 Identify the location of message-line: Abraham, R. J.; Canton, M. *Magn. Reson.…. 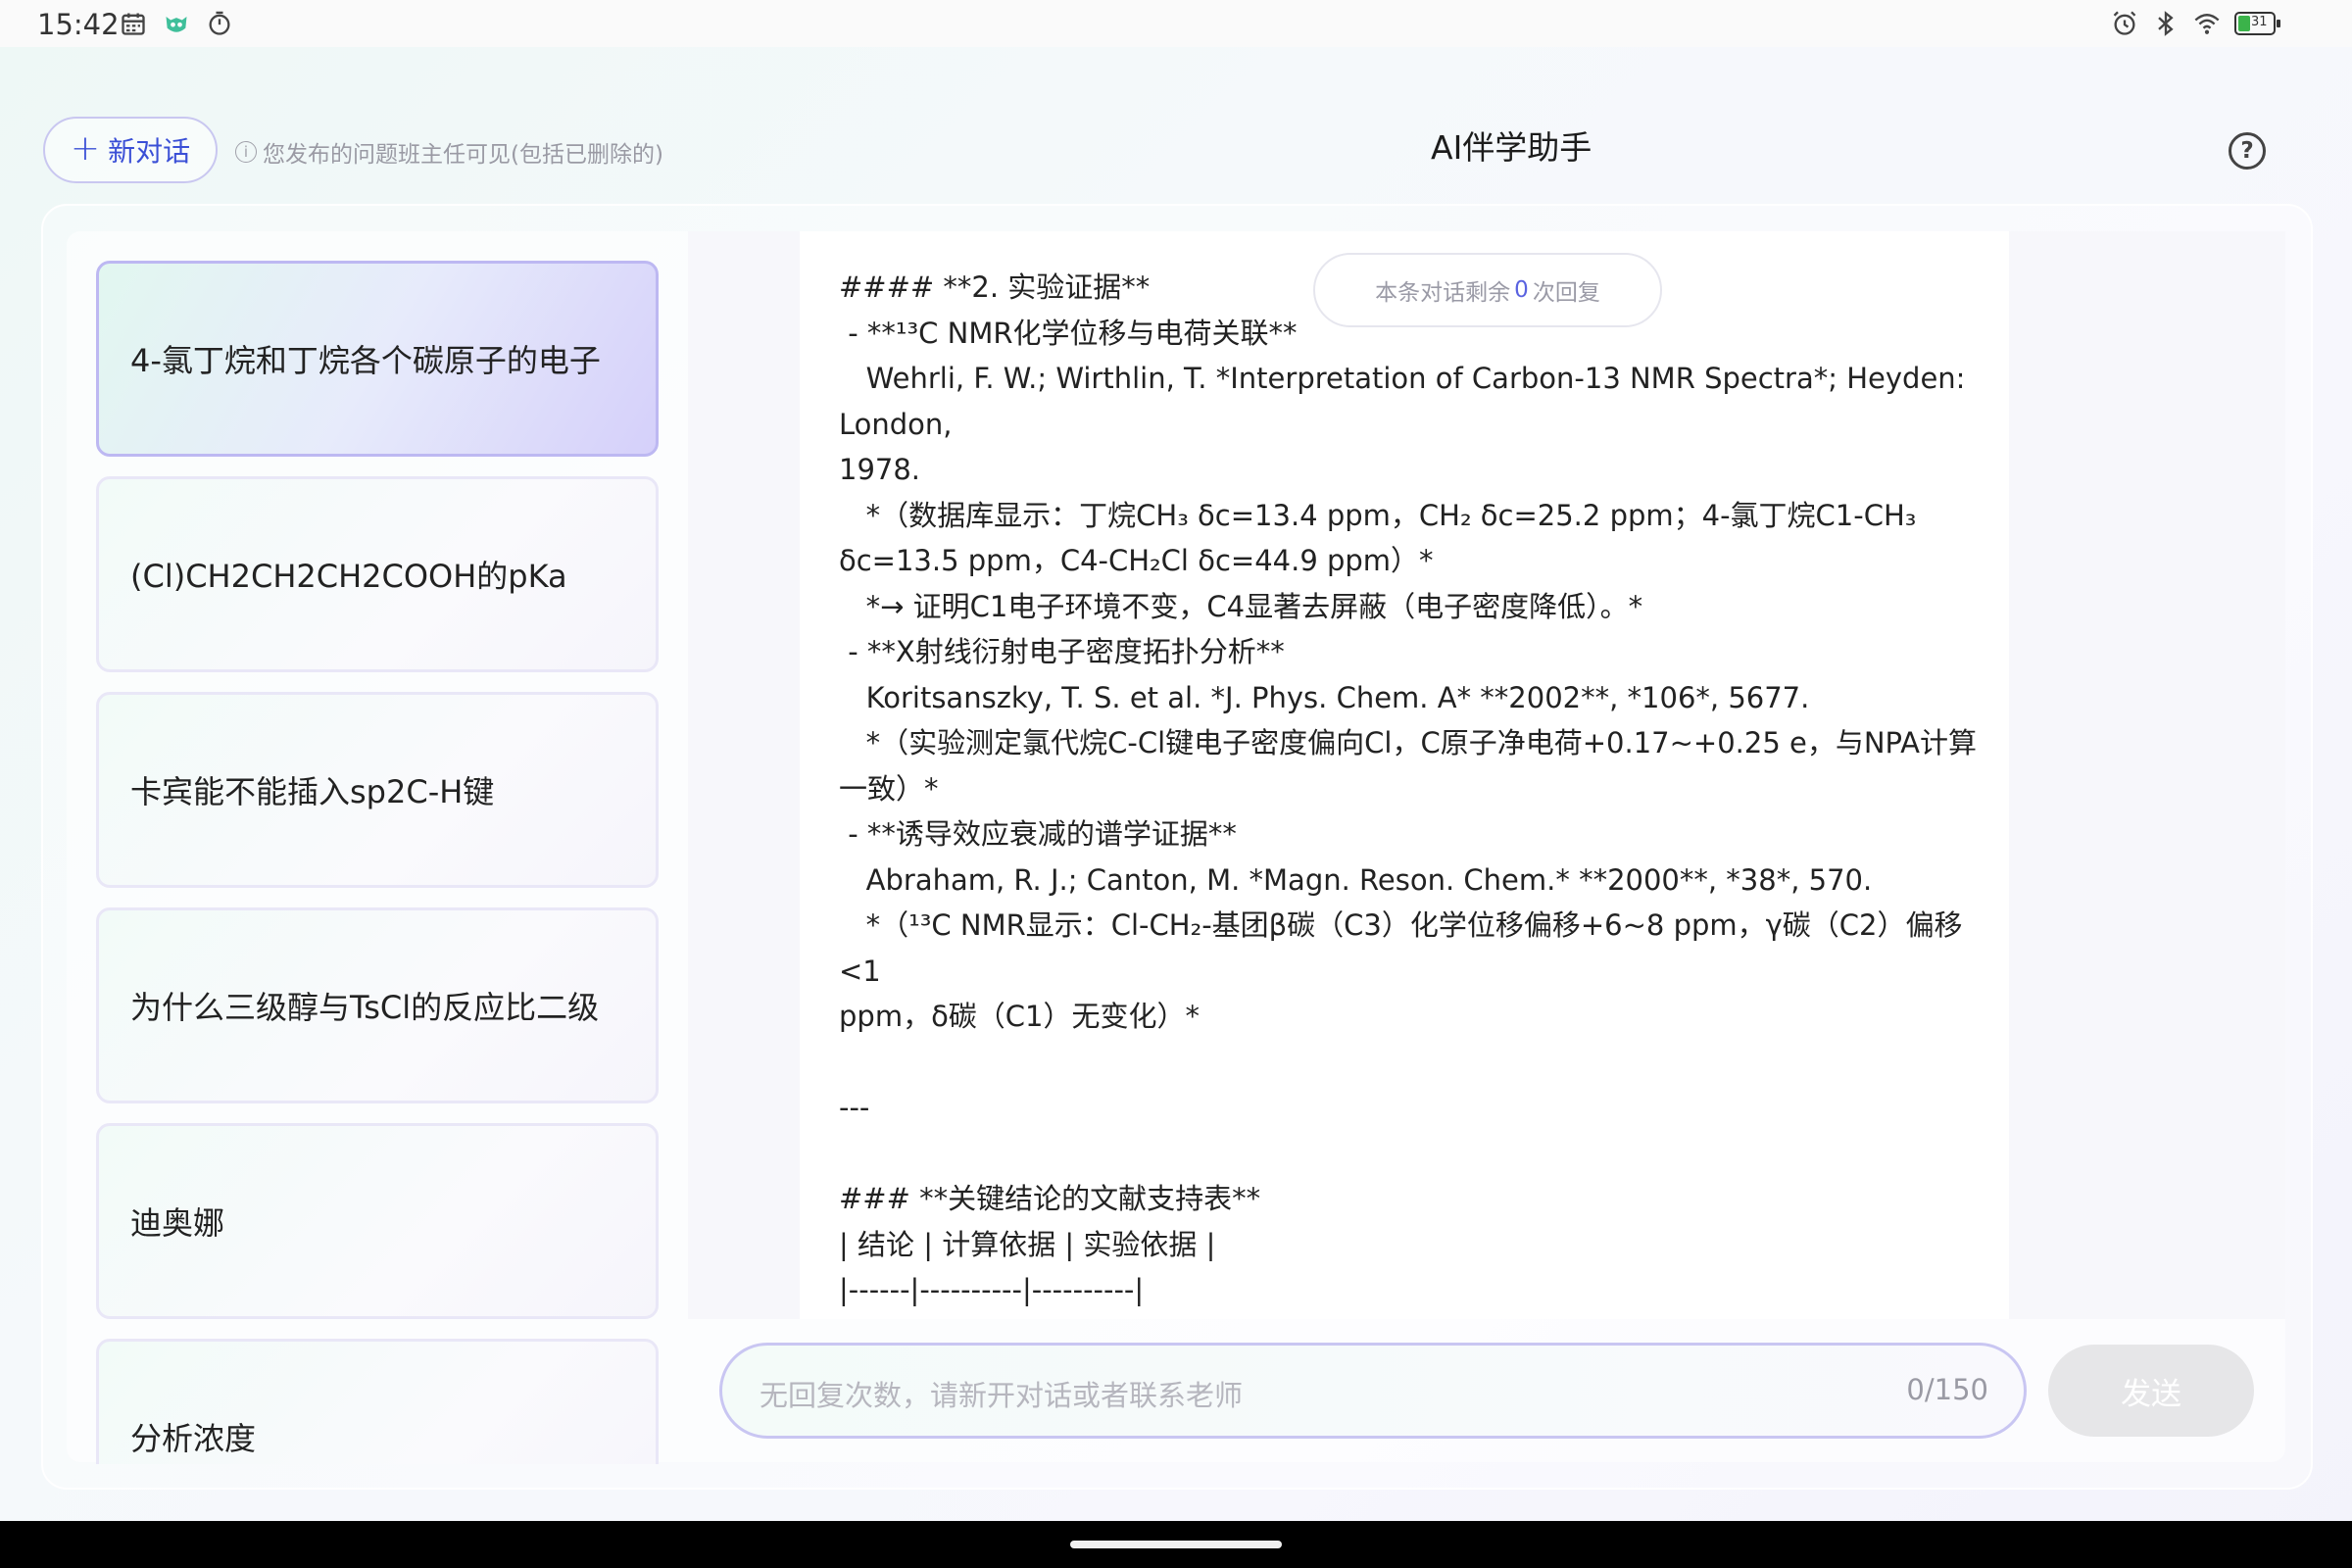
(1356, 879).